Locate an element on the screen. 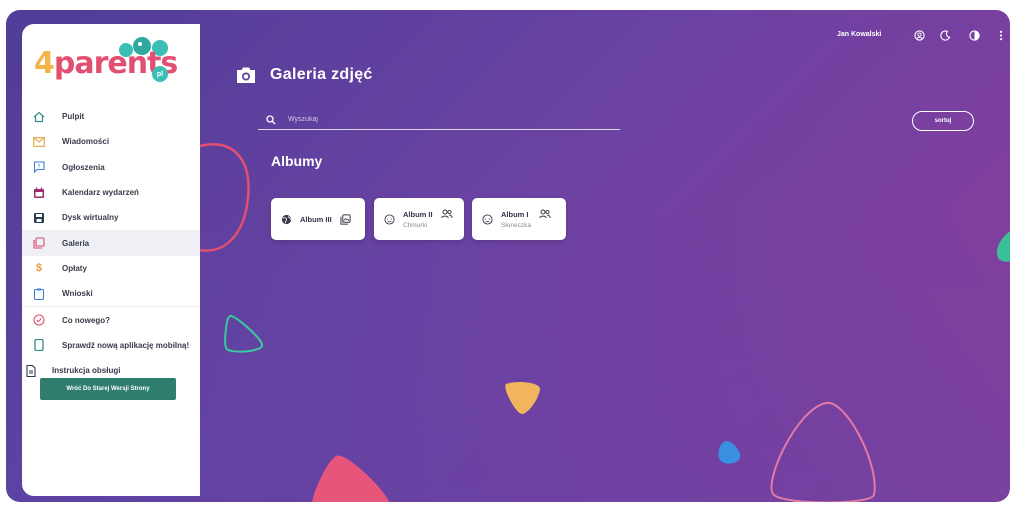  clipboard-icon is located at coordinates (39, 294).